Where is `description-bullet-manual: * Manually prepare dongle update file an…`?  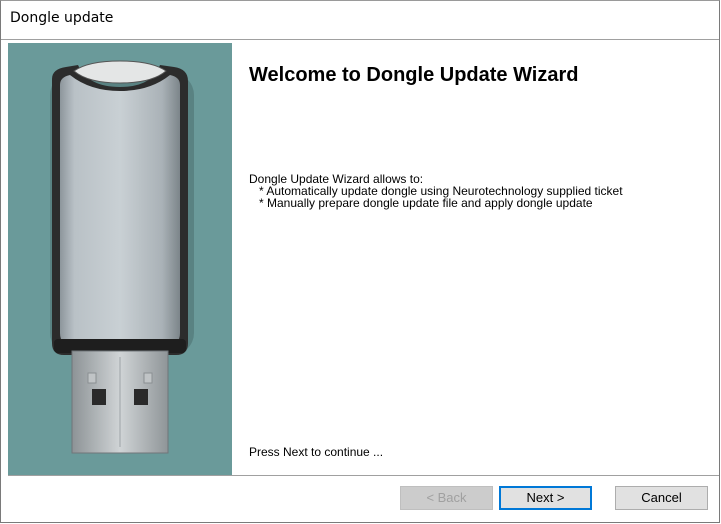 description-bullet-manual: * Manually prepare dongle update file an… is located at coordinates (426, 203).